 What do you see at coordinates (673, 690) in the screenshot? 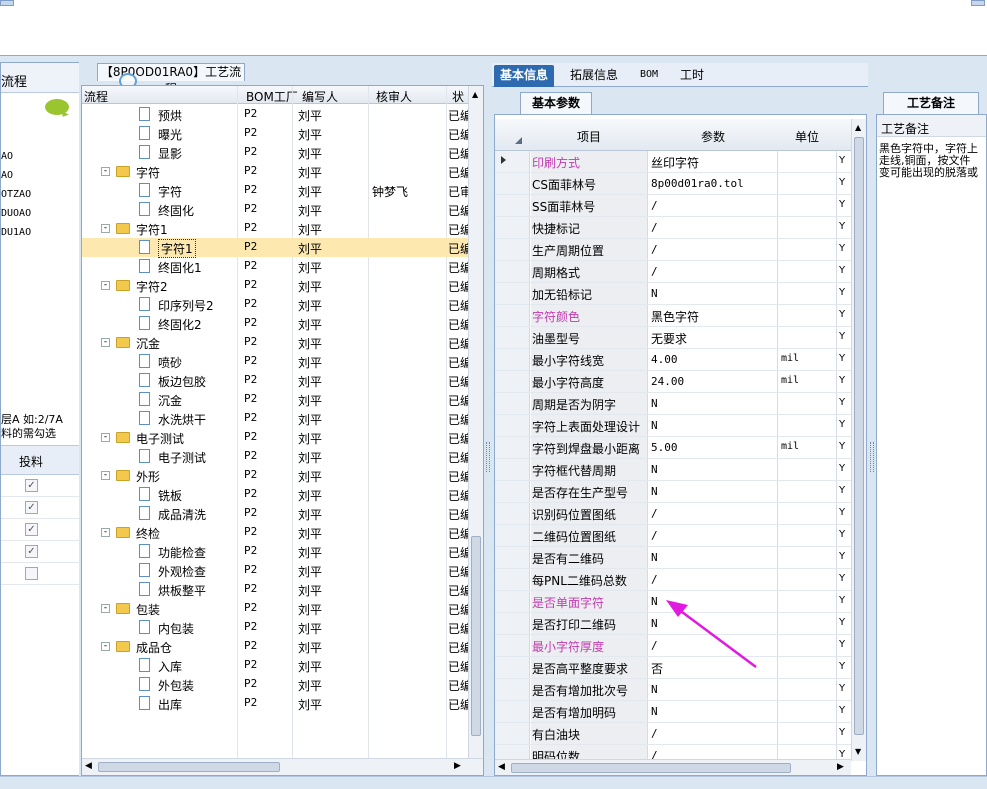
I see `param-row: 是否有增加批次号 N Y` at bounding box center [673, 690].